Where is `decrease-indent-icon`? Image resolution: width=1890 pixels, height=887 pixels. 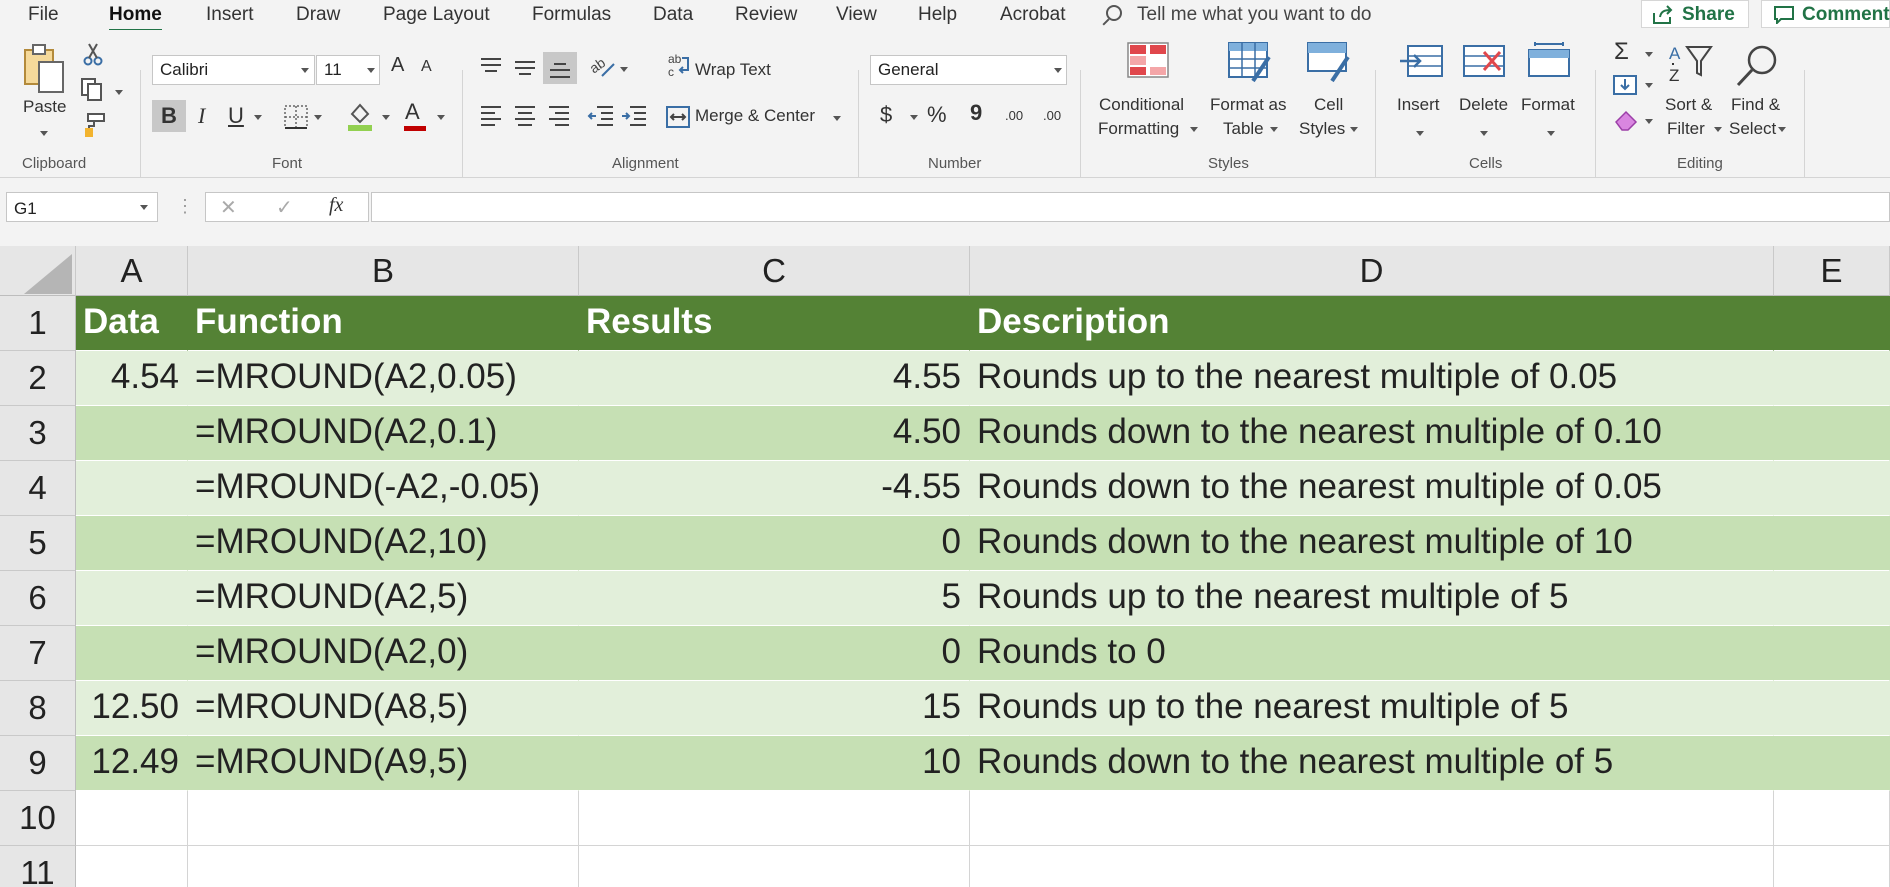
decrease-indent-icon is located at coordinates (601, 115).